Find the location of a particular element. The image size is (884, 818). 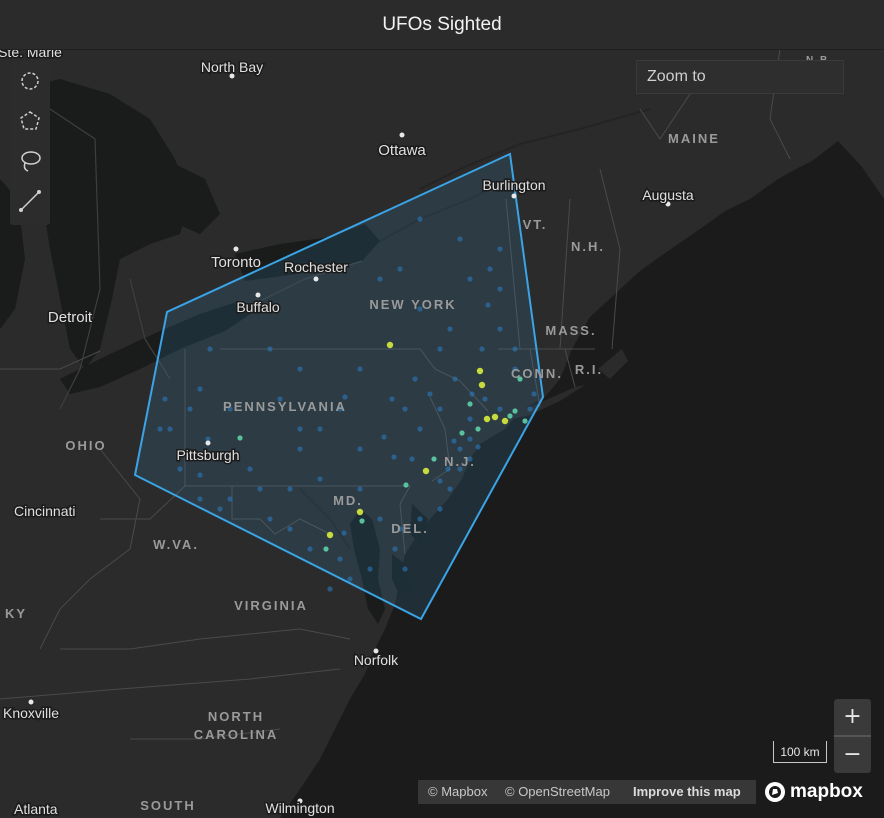

city-label: North Bay is located at coordinates (232, 67).